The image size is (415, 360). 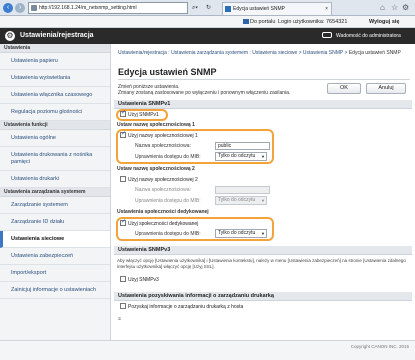 What do you see at coordinates (264, 79) in the screenshot?
I see `divider` at bounding box center [264, 79].